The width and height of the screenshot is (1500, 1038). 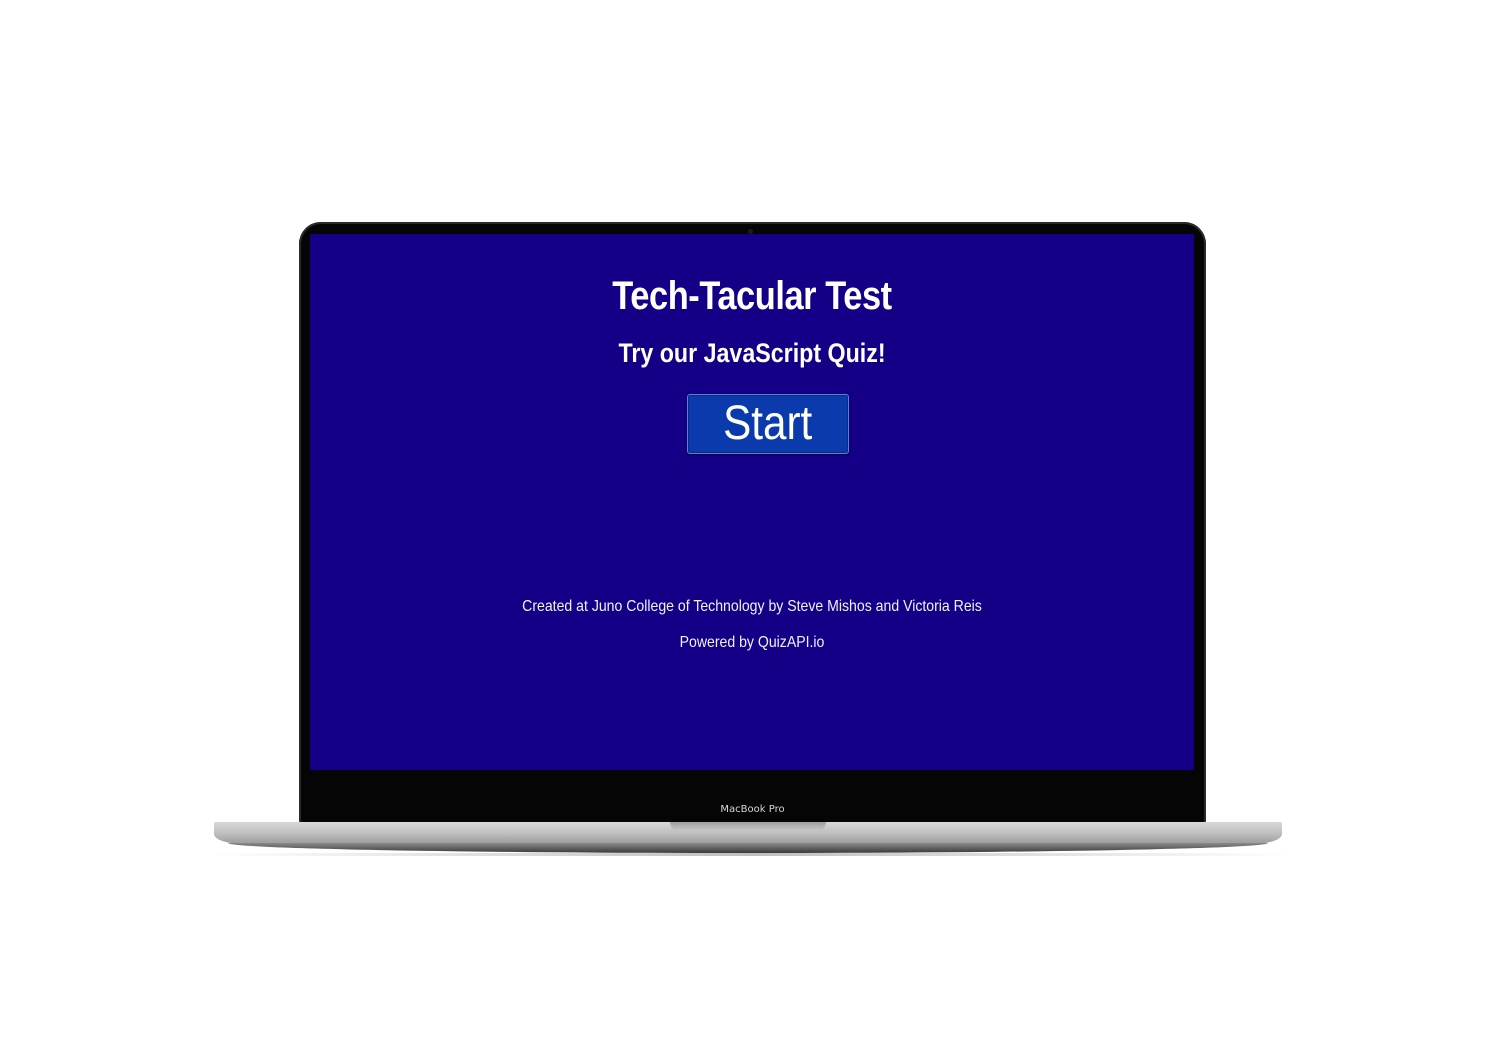 I want to click on start-button: Start, so click(x=768, y=424).